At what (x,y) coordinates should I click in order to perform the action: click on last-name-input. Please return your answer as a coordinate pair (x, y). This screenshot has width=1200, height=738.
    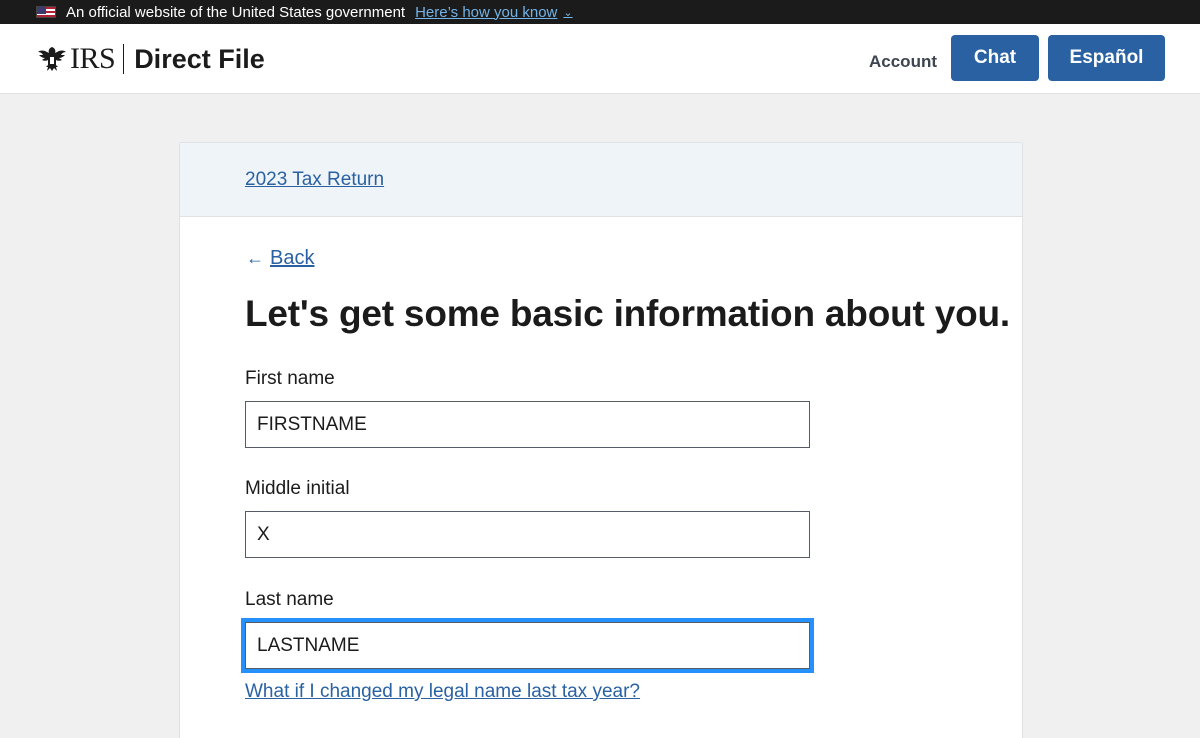
    Looking at the image, I should click on (527, 645).